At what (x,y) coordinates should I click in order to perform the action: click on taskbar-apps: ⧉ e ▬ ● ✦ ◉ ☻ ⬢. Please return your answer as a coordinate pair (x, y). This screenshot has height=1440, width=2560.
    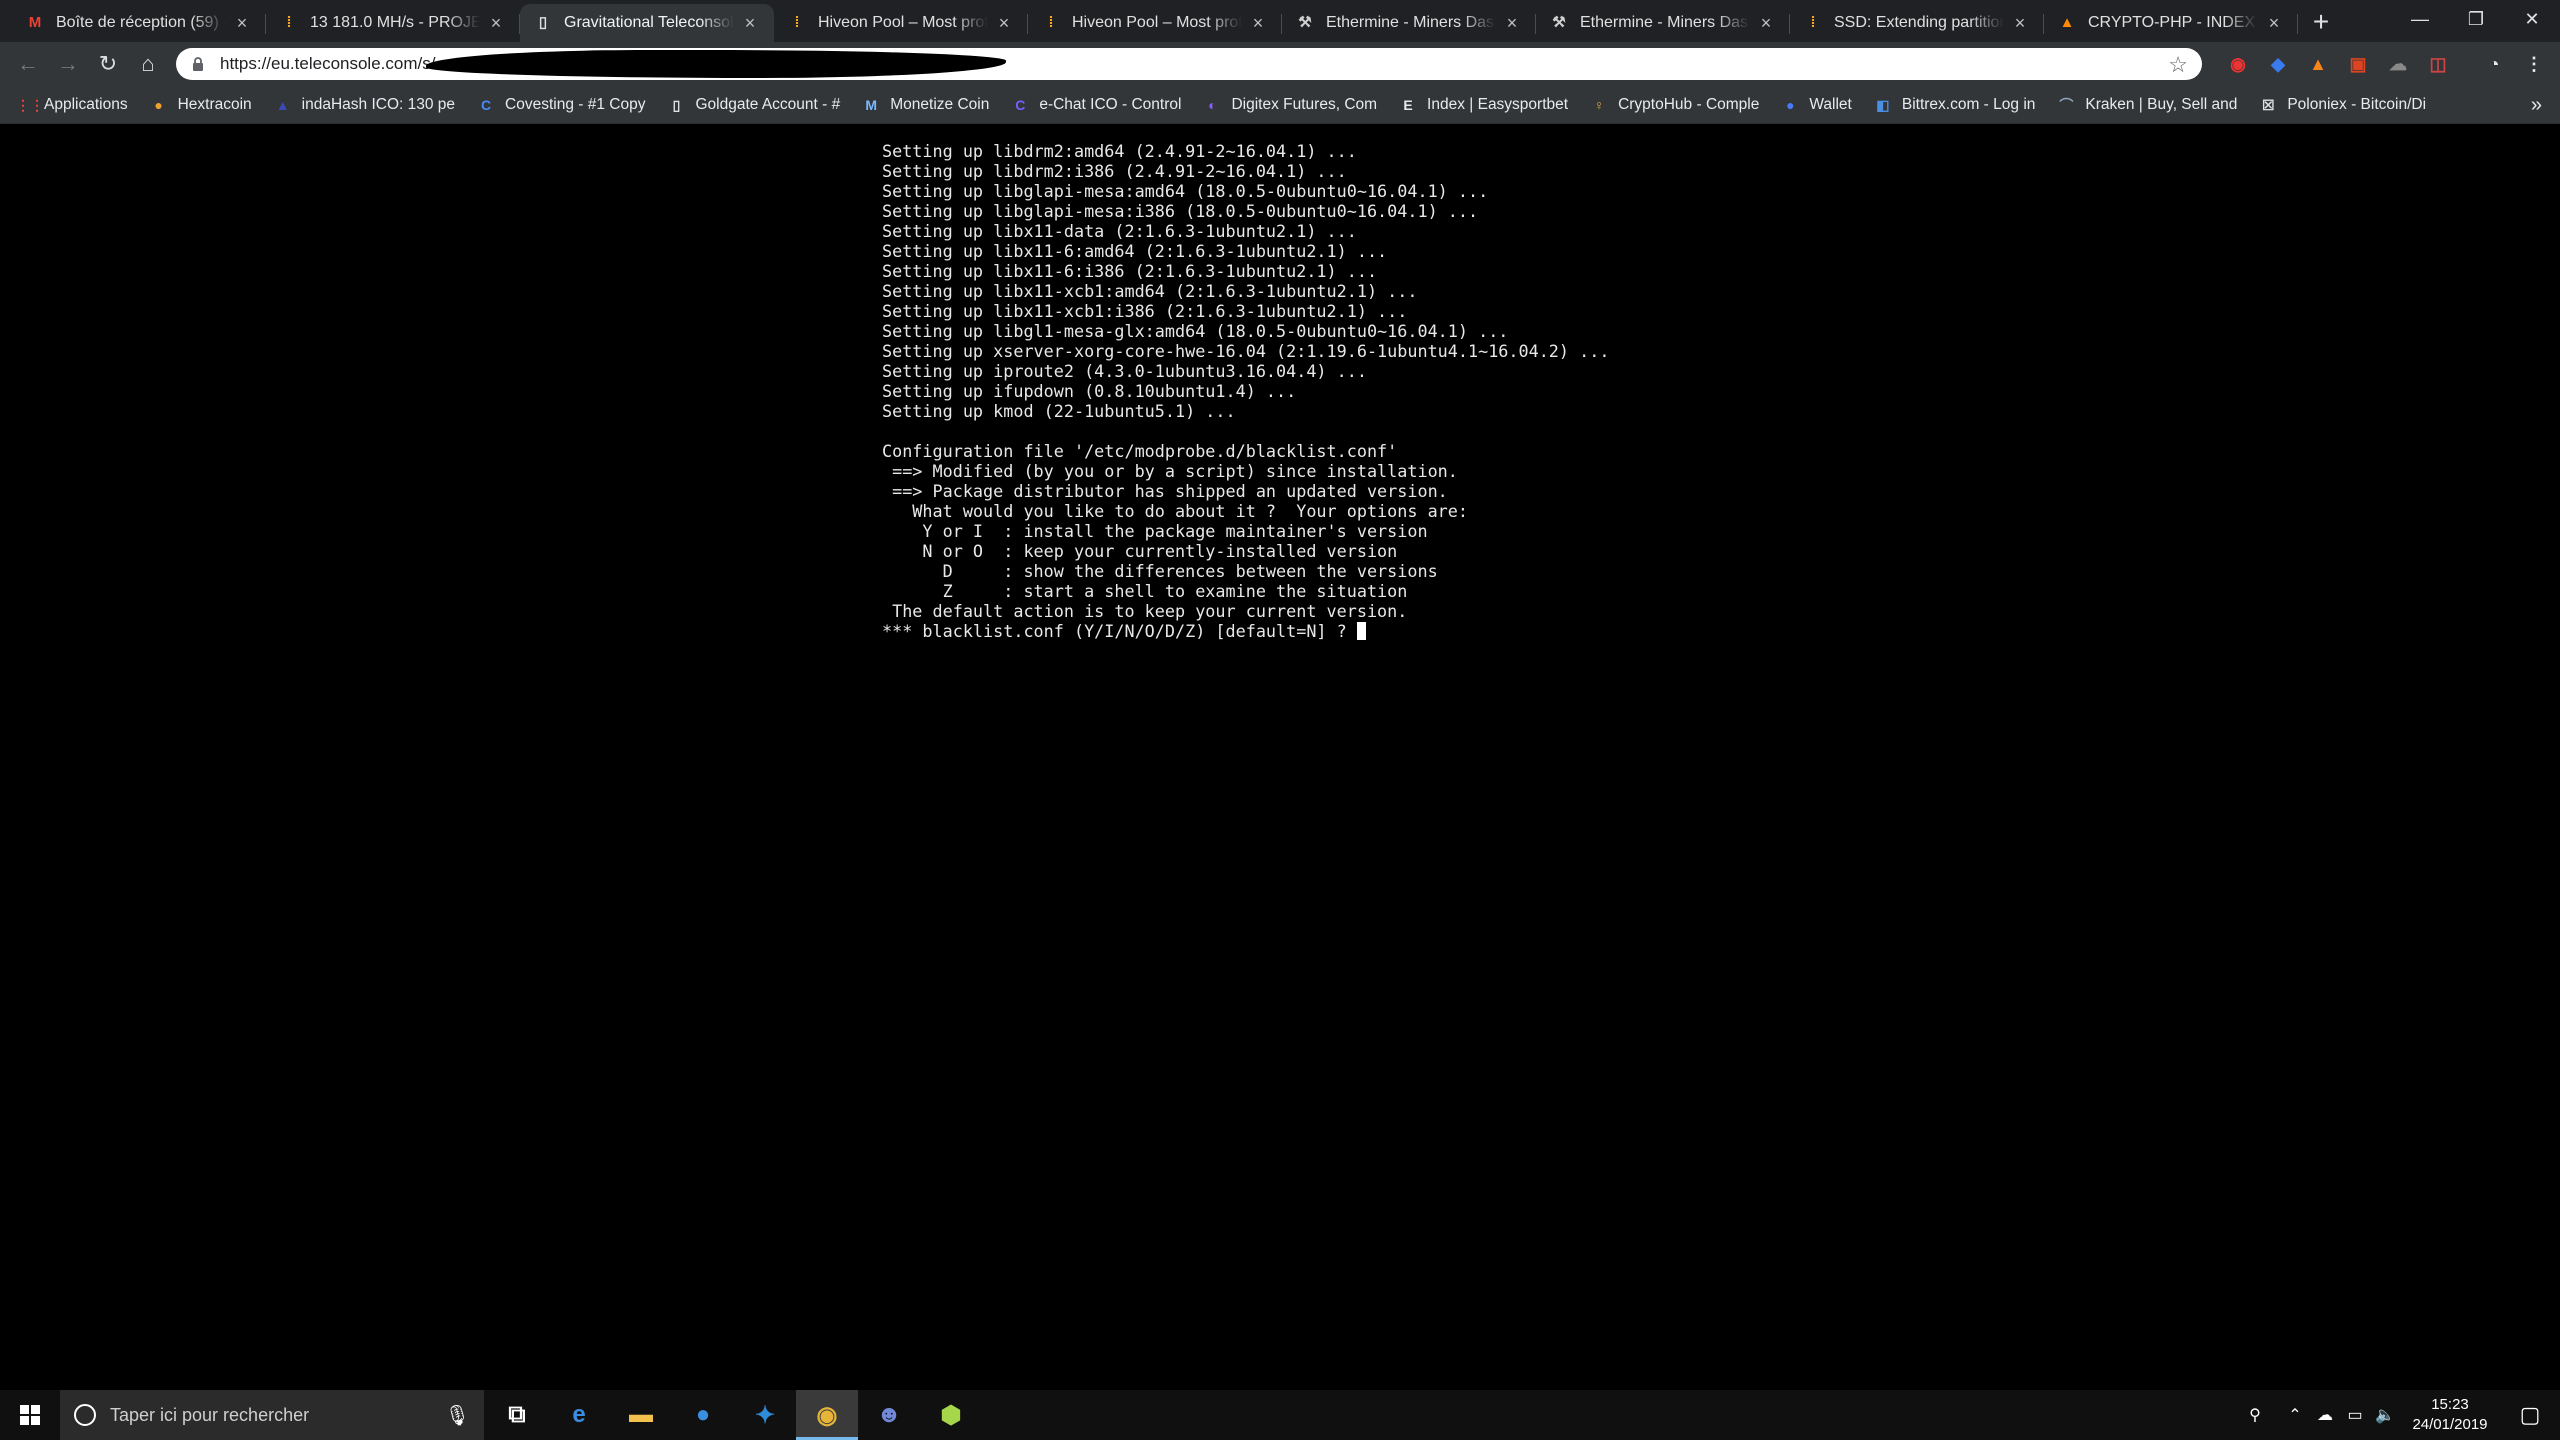
    Looking at the image, I should click on (734, 1415).